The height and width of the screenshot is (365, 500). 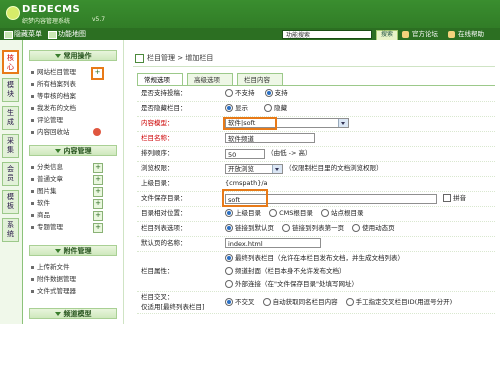 I want to click on radio-attr-link: 外部连接（在"文件保存目录"处填写网址）, so click(x=291, y=284).